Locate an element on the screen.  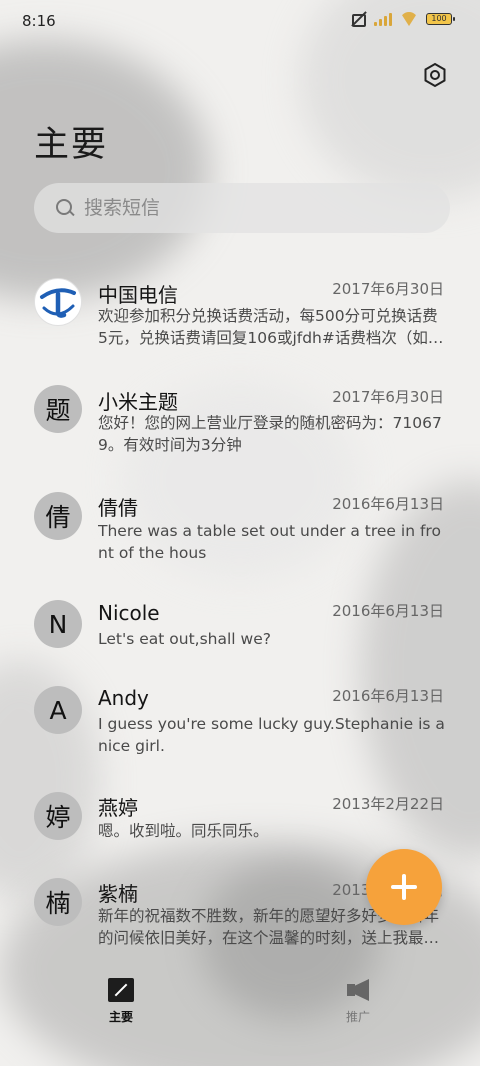
status-bar: 8:16 100 is located at coordinates (240, 22).